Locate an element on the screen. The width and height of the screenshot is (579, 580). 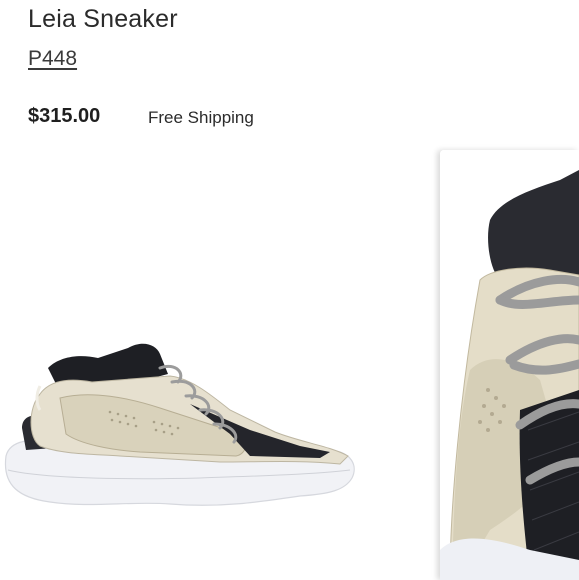
shipping-info: Free Shipping is located at coordinates (201, 117).